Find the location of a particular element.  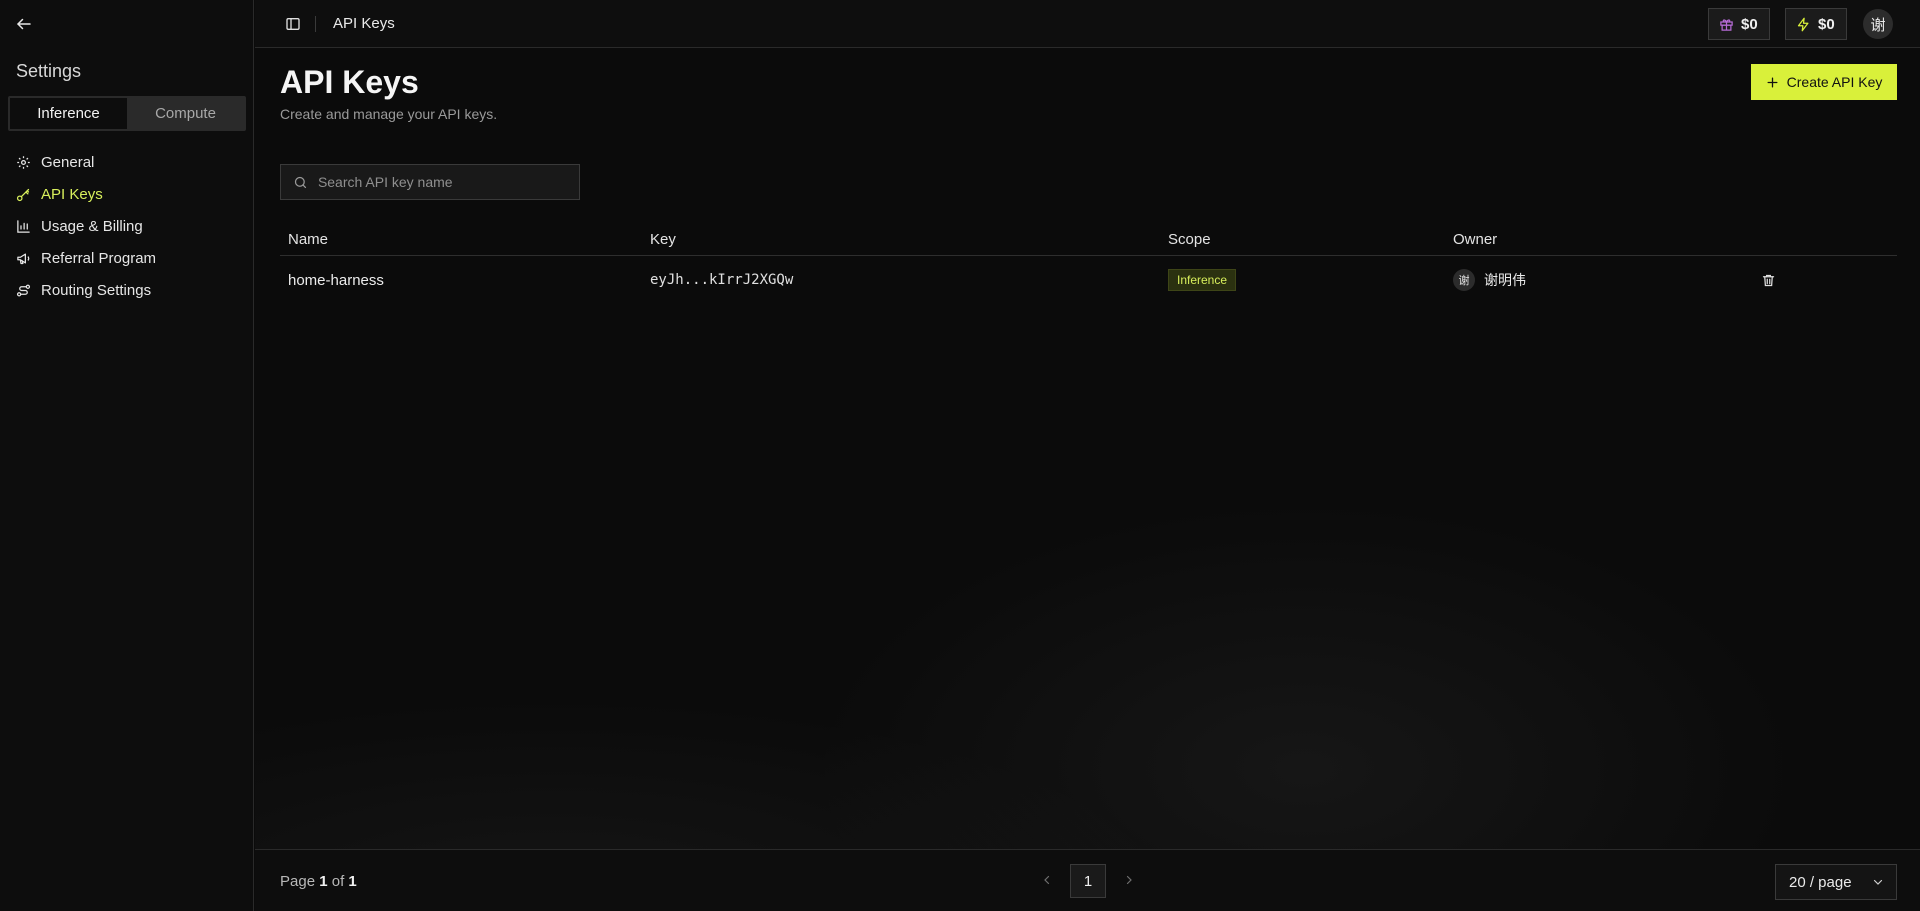

scope-badge: Inference is located at coordinates (1202, 280).